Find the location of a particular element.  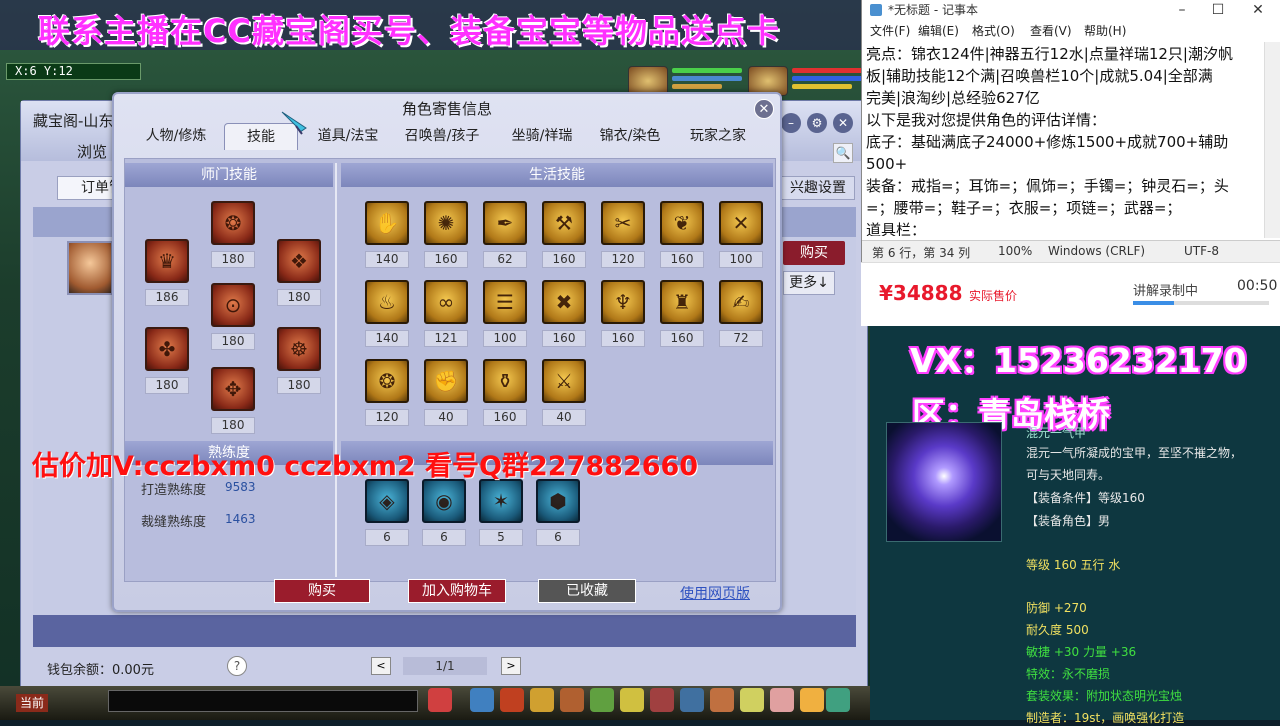

tab-outfits: 锦衣/染色 is located at coordinates (630, 136).